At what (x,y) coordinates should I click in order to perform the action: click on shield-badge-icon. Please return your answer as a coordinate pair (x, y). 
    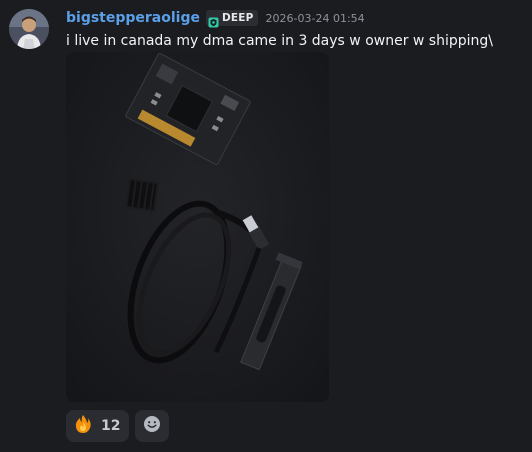
    Looking at the image, I should click on (213, 20).